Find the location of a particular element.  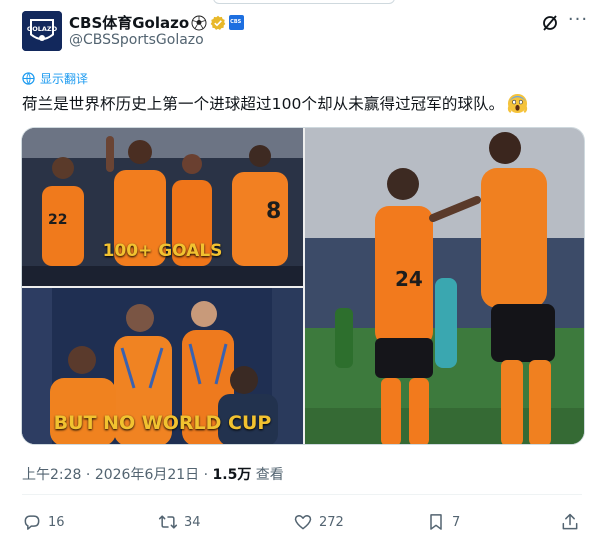

tweet-text-body: 荷兰是世界杯历史上第一个进球超过100个却从未赢得过冠军的球队。 is located at coordinates (263, 104).